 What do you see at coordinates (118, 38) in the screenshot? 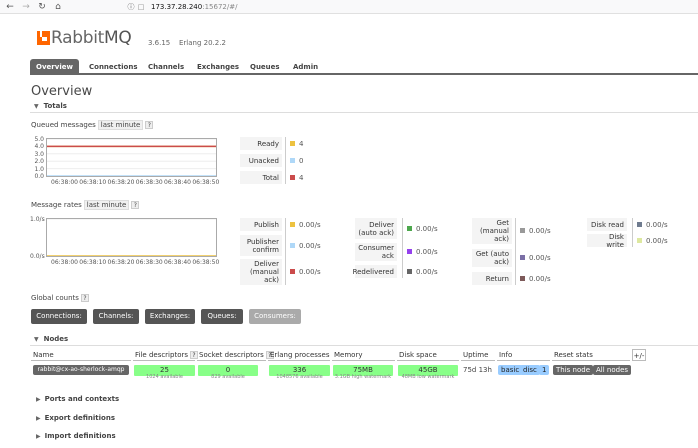
I see `logo-text-suffix: MQ` at bounding box center [118, 38].